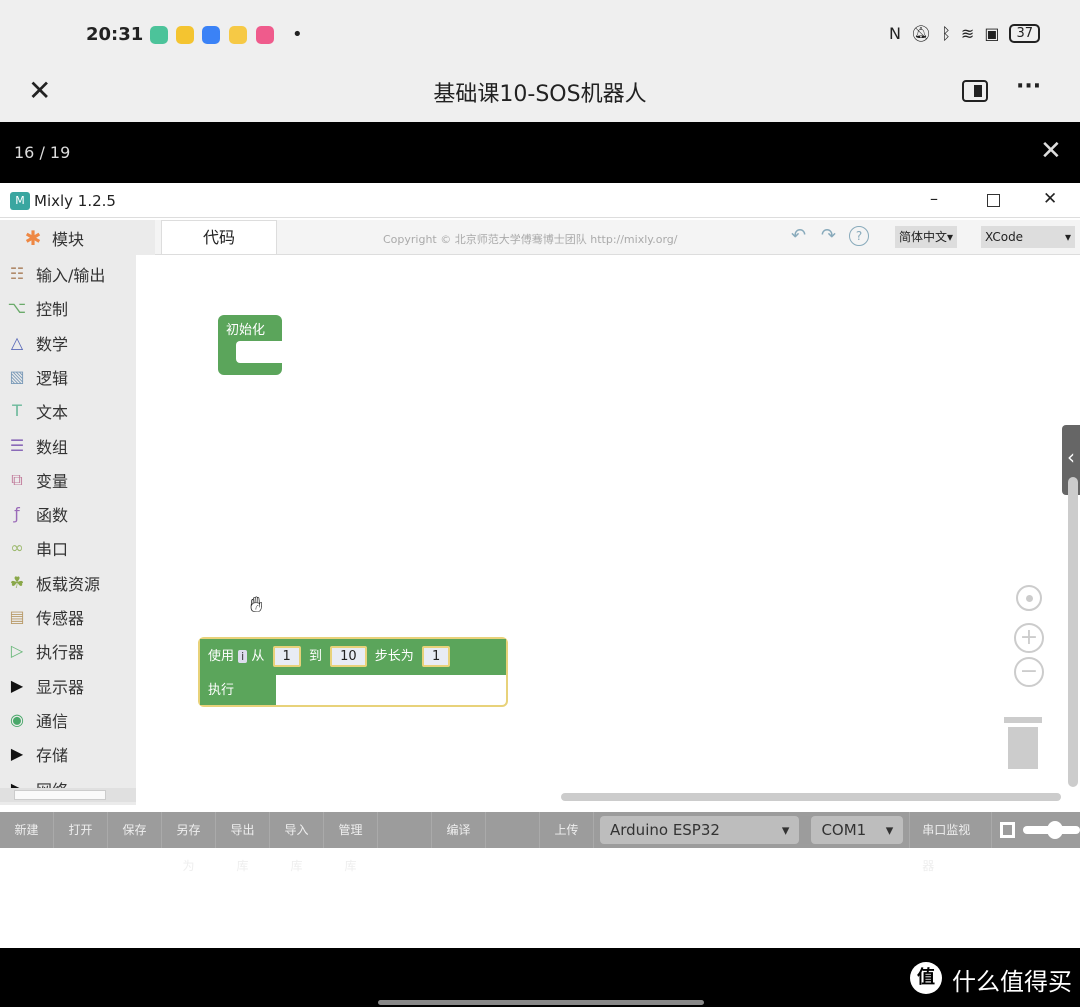 The image size is (1080, 1007). Describe the element at coordinates (1029, 672) in the screenshot. I see `zoom-out-icon: −` at that location.